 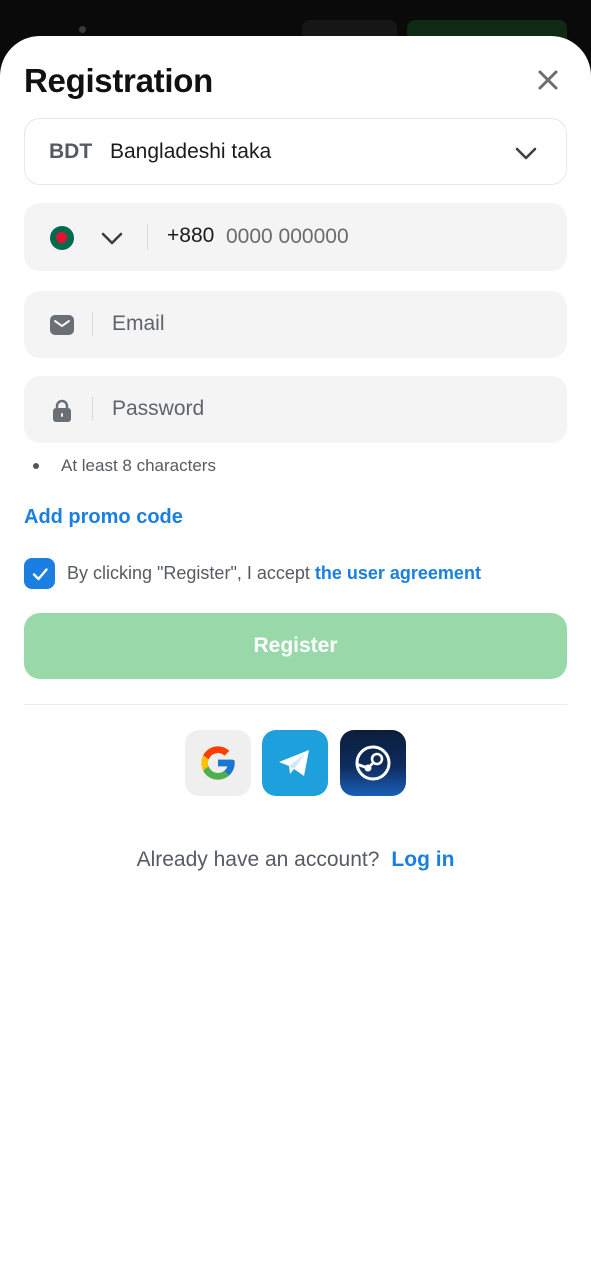 I want to click on phone-input, so click(x=376, y=237).